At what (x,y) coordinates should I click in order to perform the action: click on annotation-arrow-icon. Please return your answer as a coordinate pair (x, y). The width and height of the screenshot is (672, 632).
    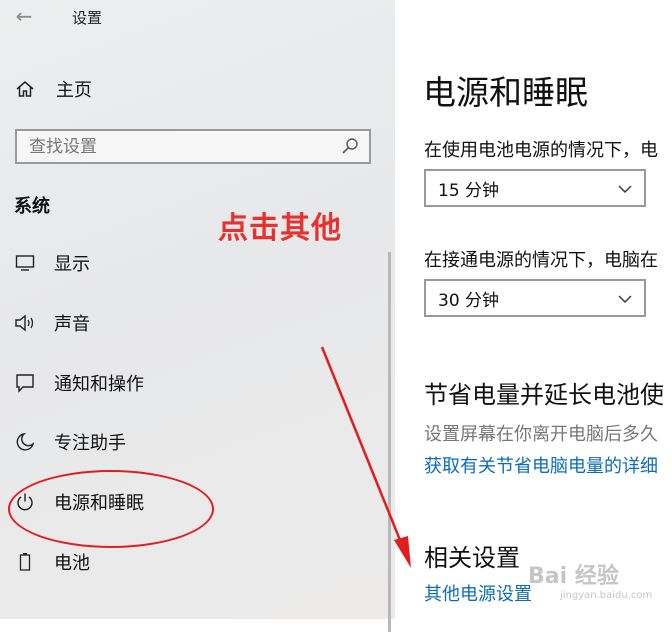
    Looking at the image, I should click on (365, 457).